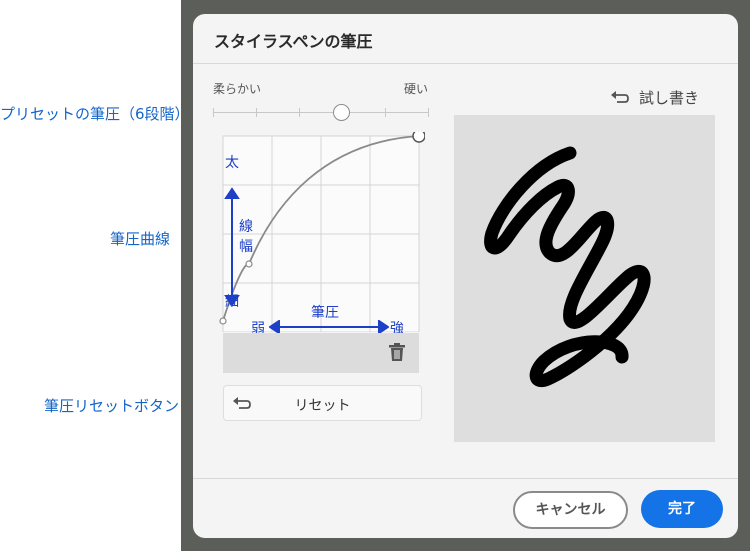 Image resolution: width=750 pixels, height=551 pixels. What do you see at coordinates (321, 353) in the screenshot?
I see `delete-bar` at bounding box center [321, 353].